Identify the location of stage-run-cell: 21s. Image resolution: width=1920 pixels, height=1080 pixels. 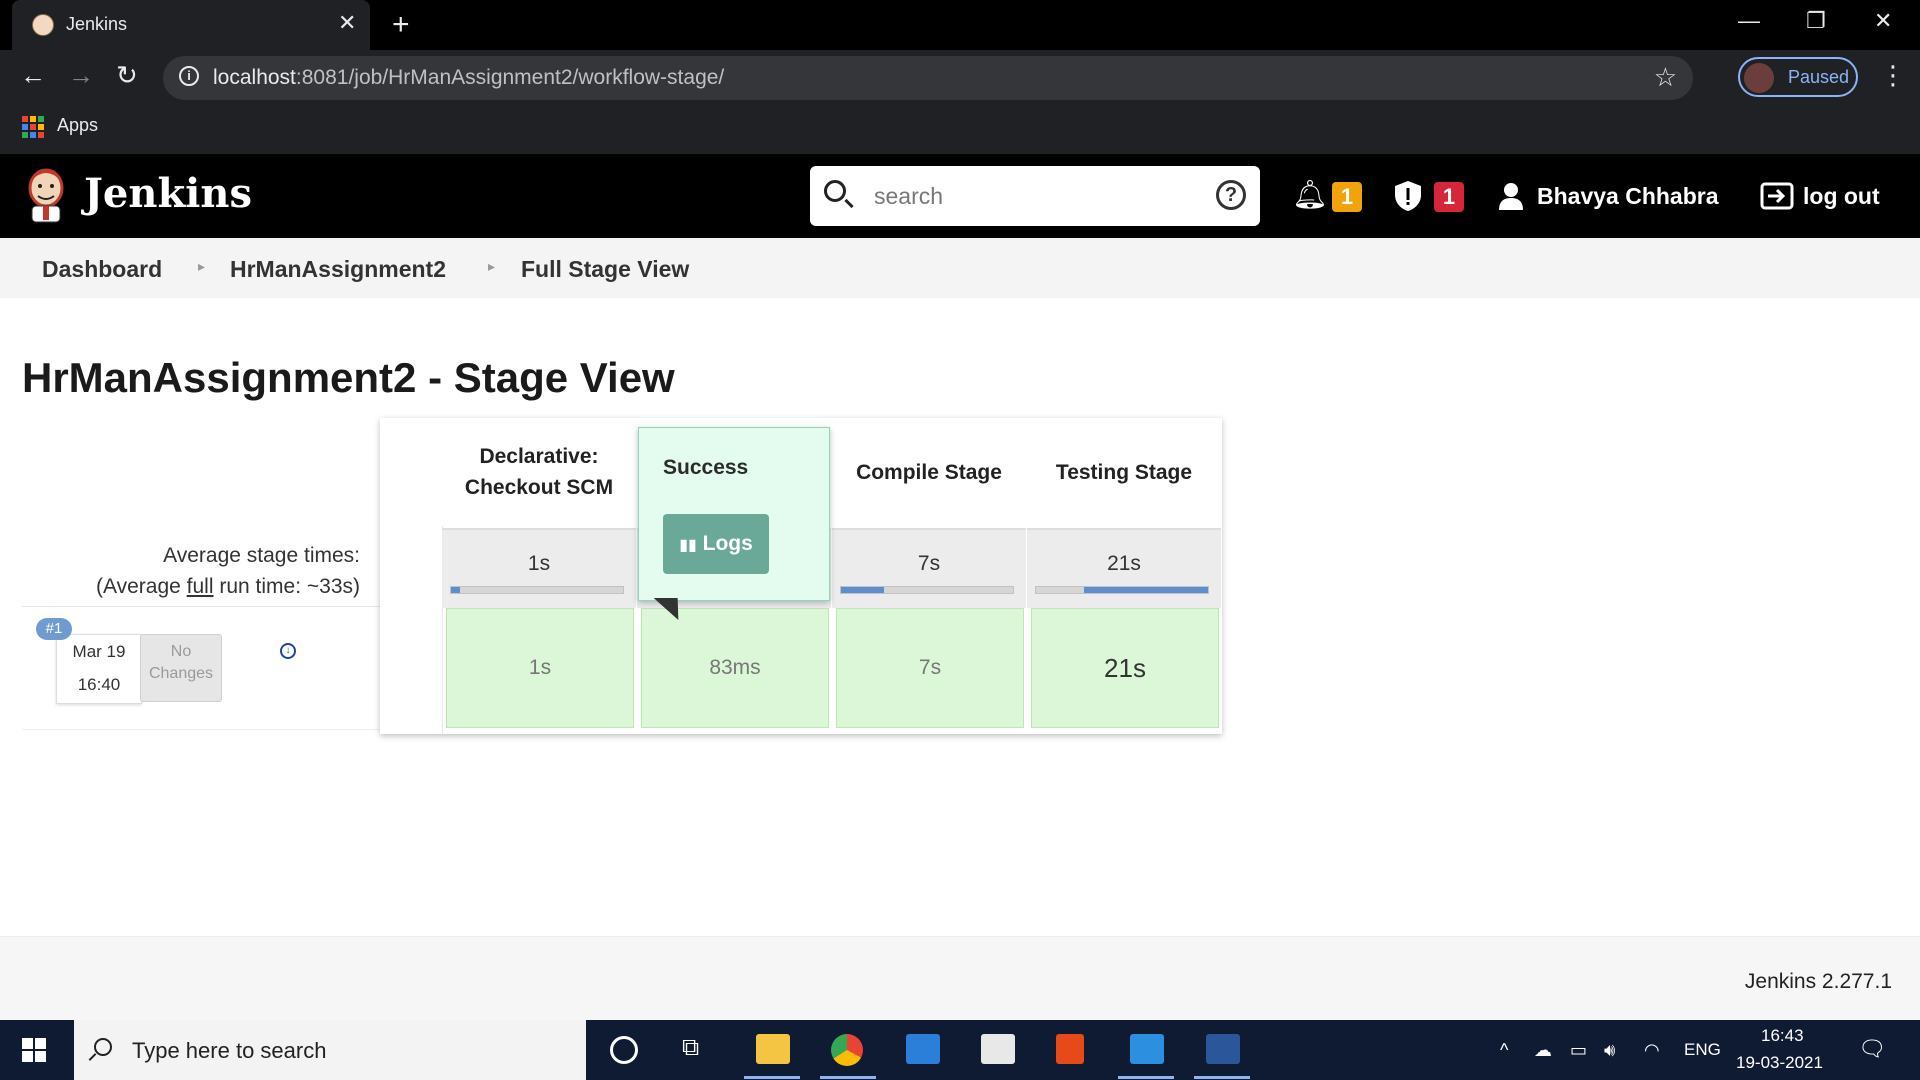
(1125, 668).